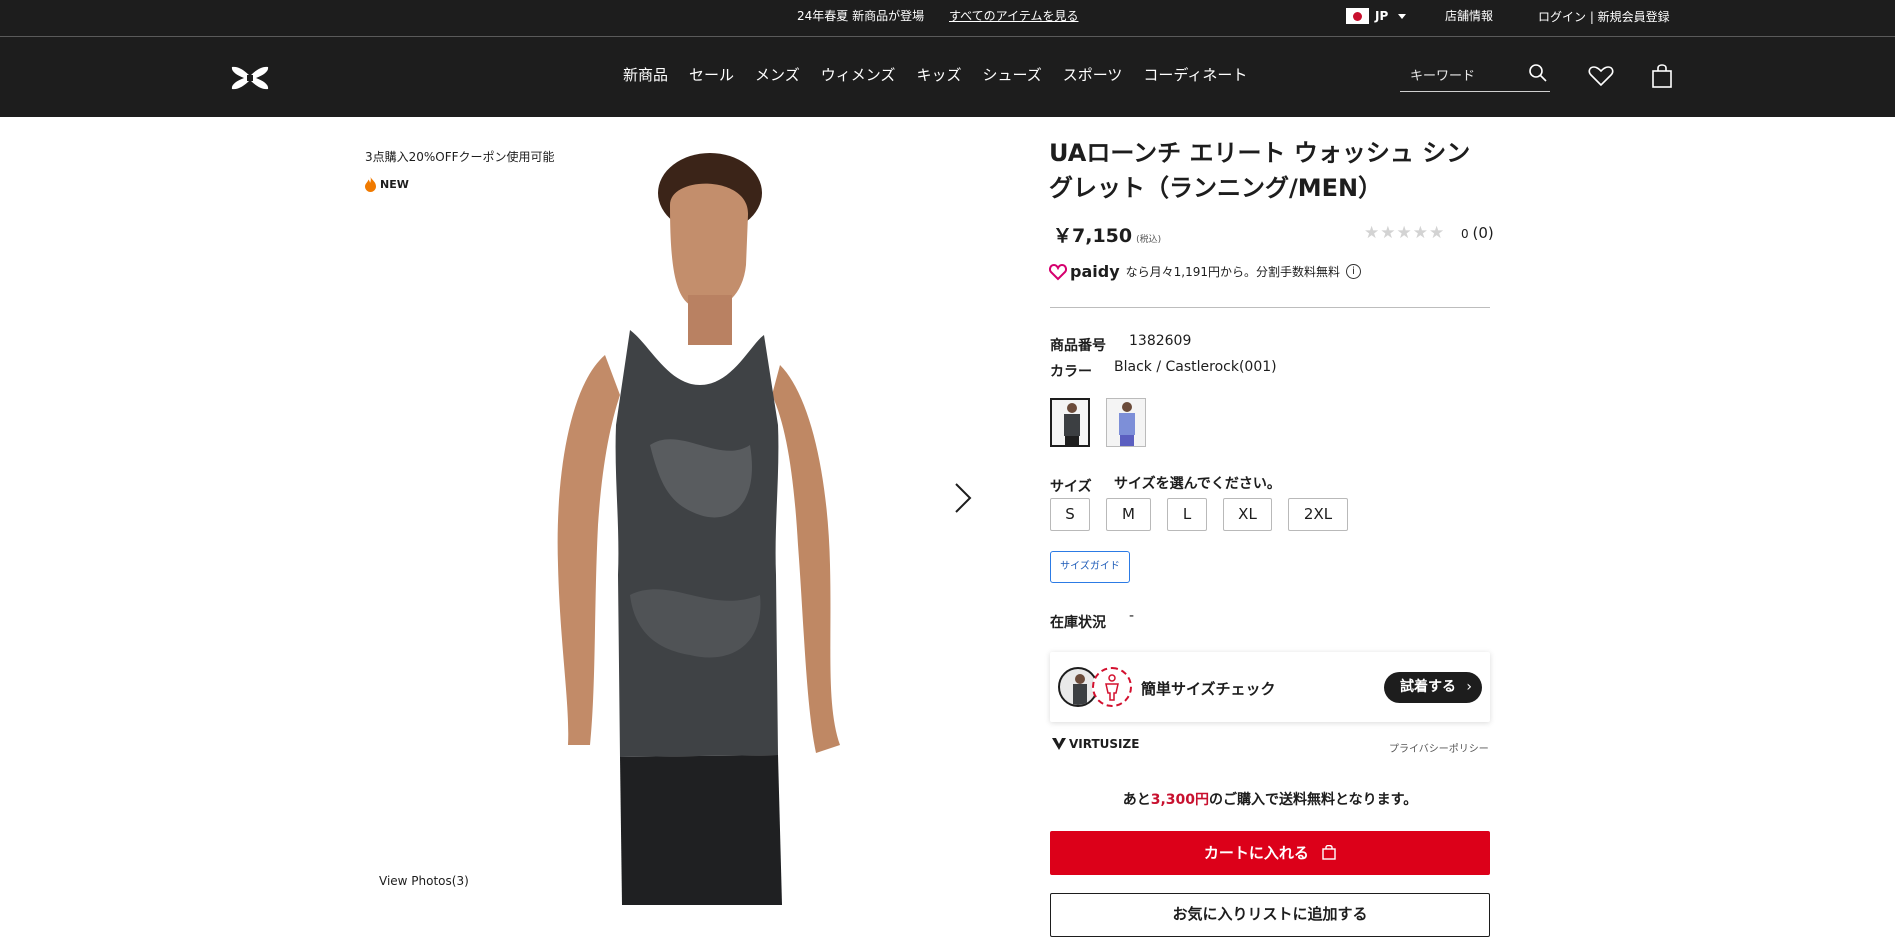 This screenshot has height=937, width=1895. I want to click on color-label: カラー, so click(1071, 372).